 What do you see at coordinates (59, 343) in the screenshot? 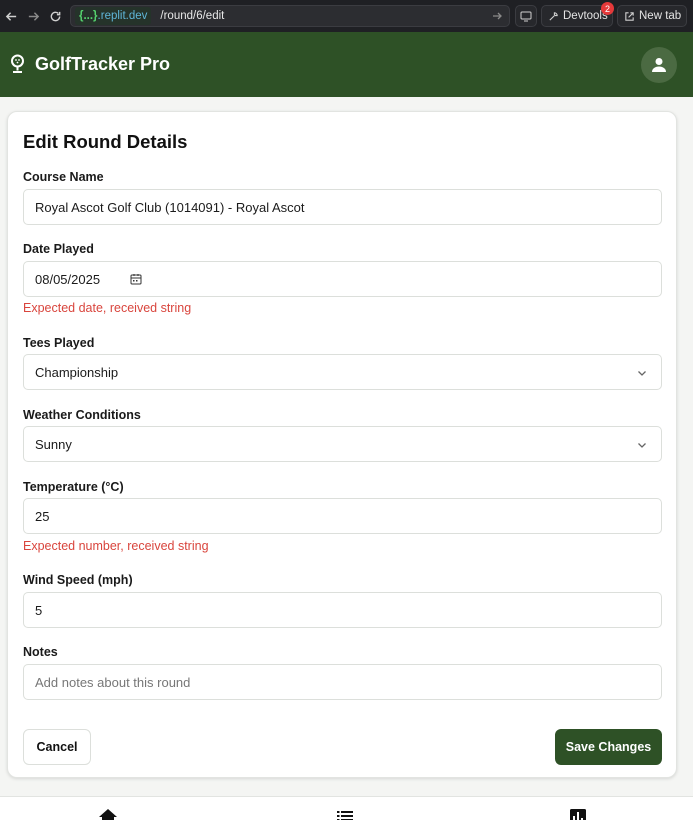
I see `tees-played-label: Tees Played` at bounding box center [59, 343].